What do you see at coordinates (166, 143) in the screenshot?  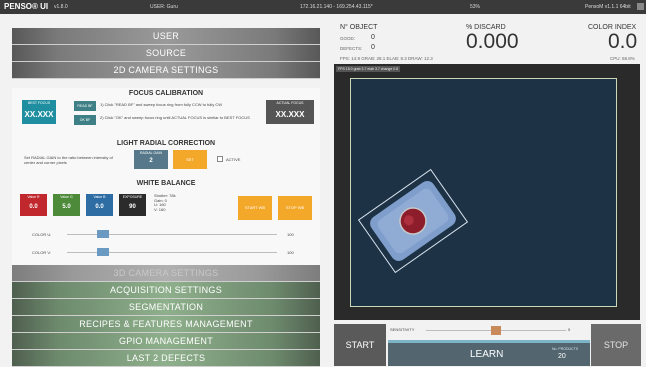 I see `radial-title: LIGHT RADIAL CORRECTION` at bounding box center [166, 143].